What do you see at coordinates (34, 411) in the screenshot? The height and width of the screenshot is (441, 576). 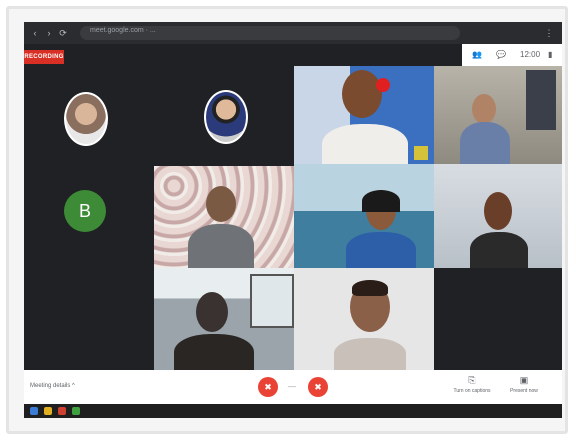 I see `start-icon` at bounding box center [34, 411].